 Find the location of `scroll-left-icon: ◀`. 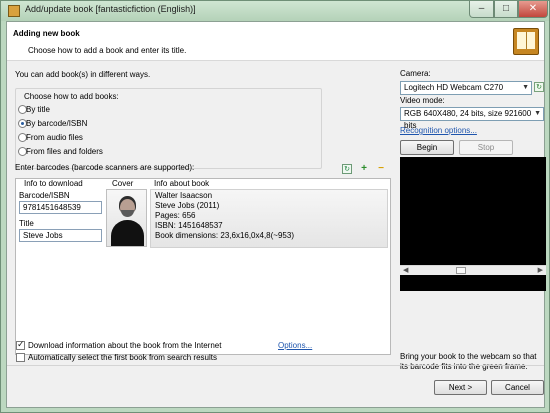

scroll-left-icon: ◀ is located at coordinates (405, 270).